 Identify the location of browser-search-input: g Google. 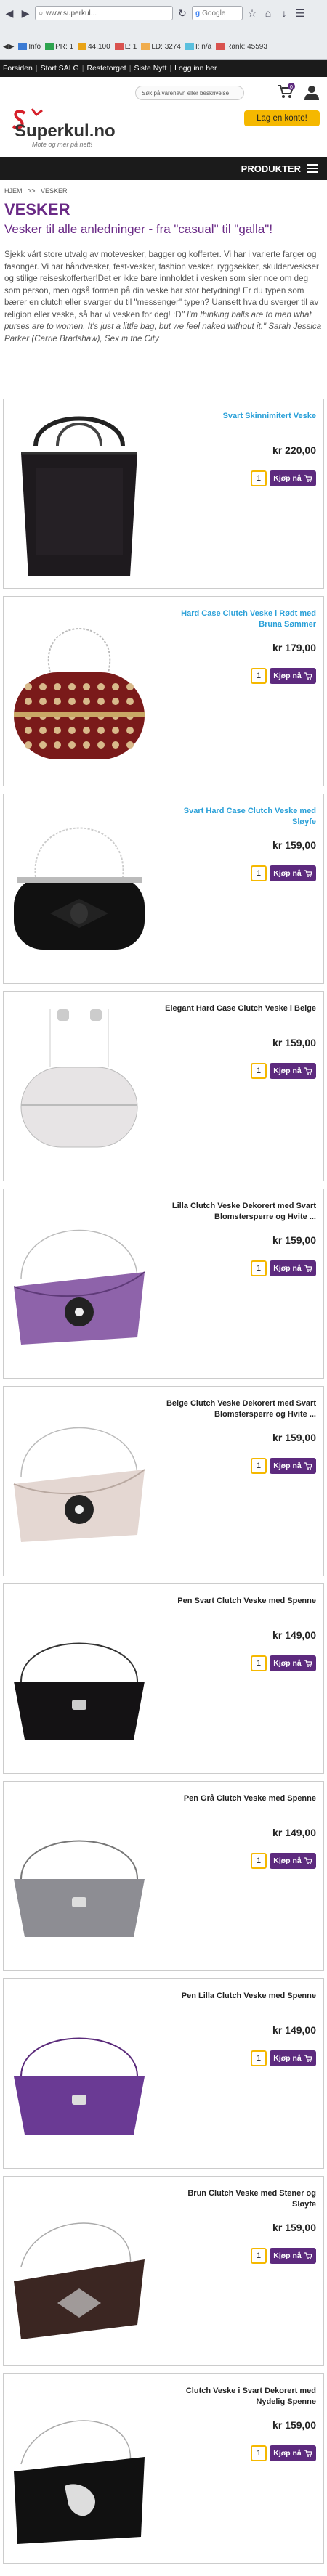
(217, 13).